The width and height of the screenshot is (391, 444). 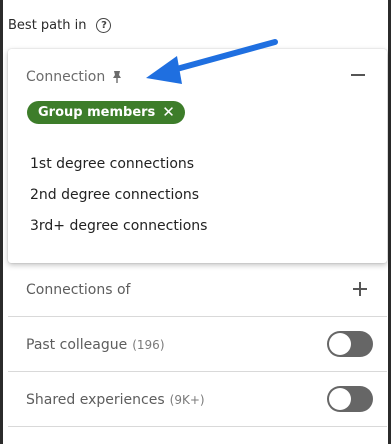 I want to click on best-path-header: Best path in ?, so click(x=60, y=25).